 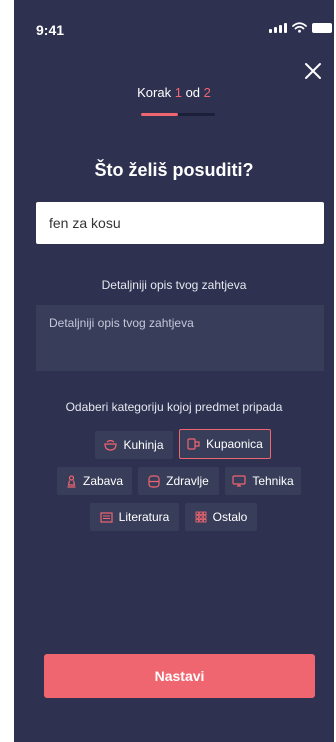 What do you see at coordinates (179, 676) in the screenshot?
I see `continue-button: Nastavi` at bounding box center [179, 676].